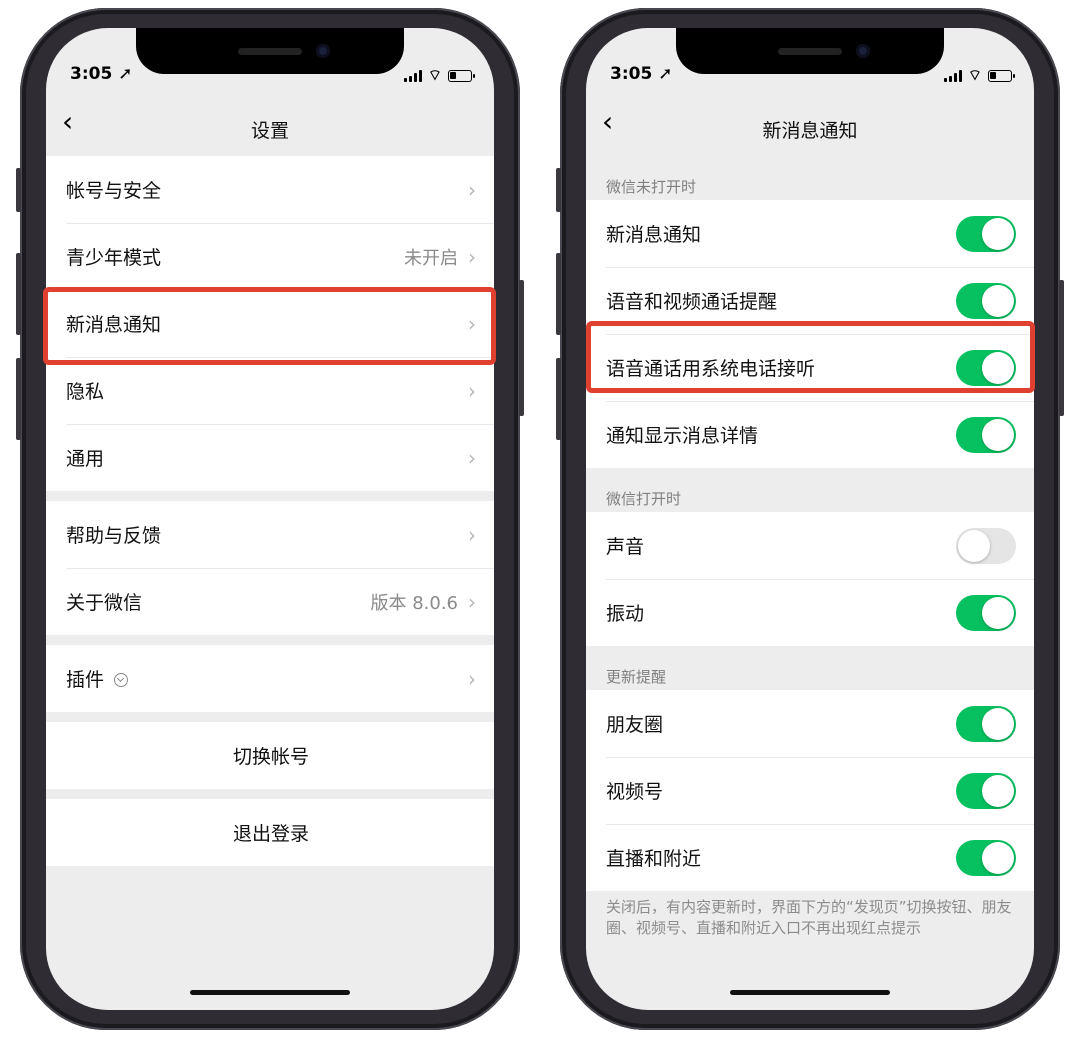 This screenshot has width=1080, height=1038. What do you see at coordinates (269, 131) in the screenshot?
I see `page-title: 设置` at bounding box center [269, 131].